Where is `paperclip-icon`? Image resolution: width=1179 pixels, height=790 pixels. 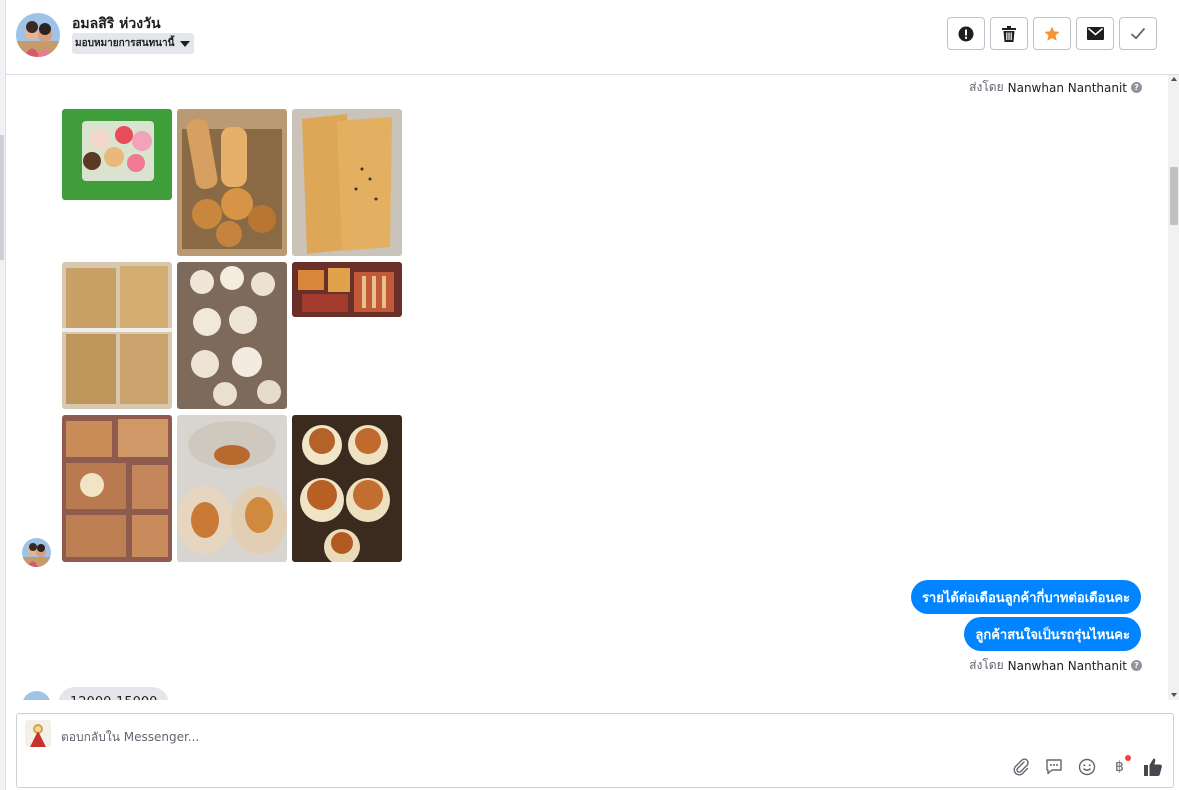 paperclip-icon is located at coordinates (1021, 766).